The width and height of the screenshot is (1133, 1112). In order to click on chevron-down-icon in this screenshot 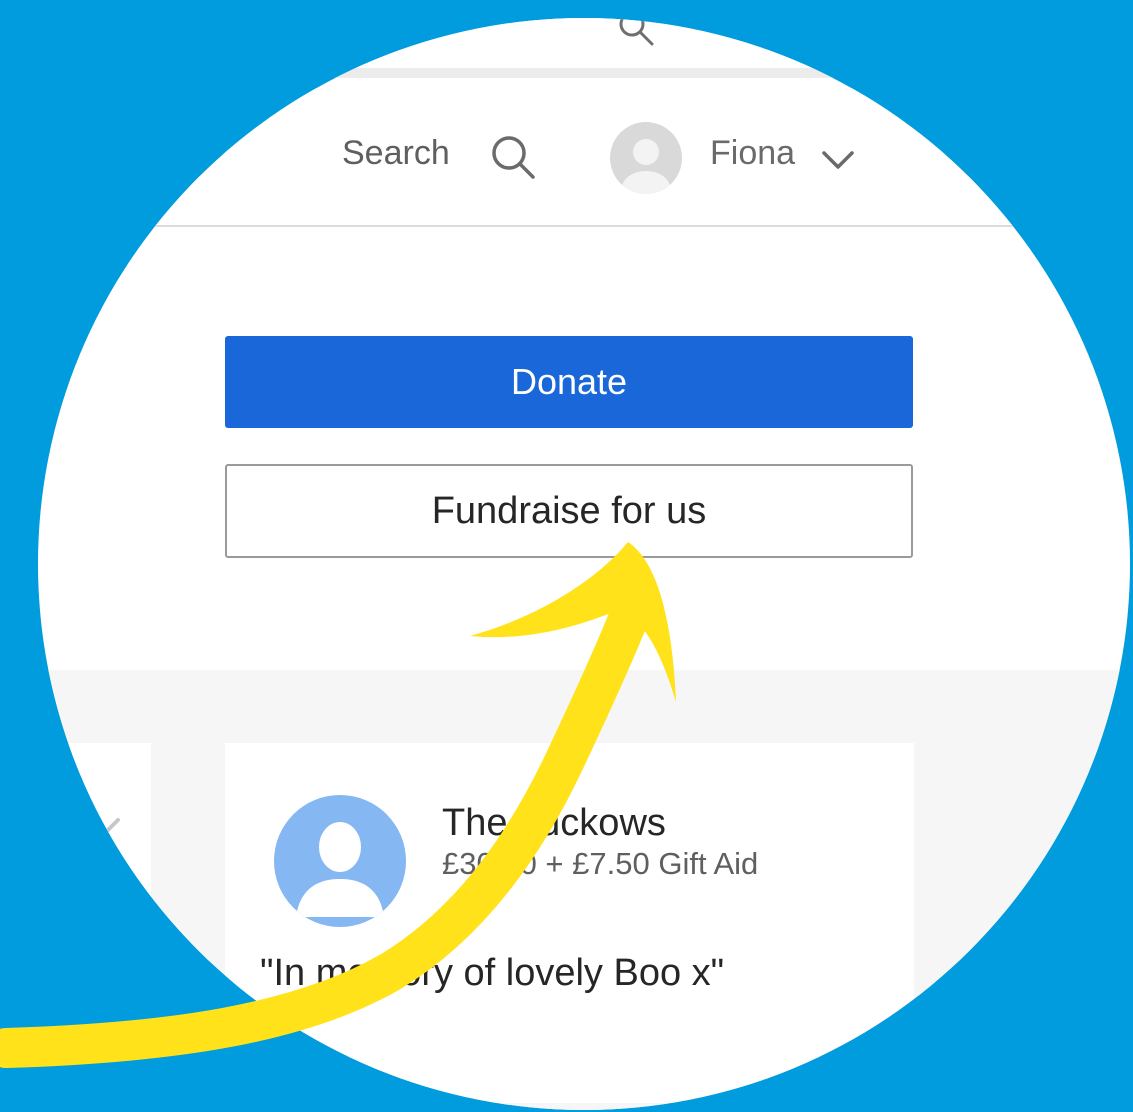, I will do `click(838, 160)`.